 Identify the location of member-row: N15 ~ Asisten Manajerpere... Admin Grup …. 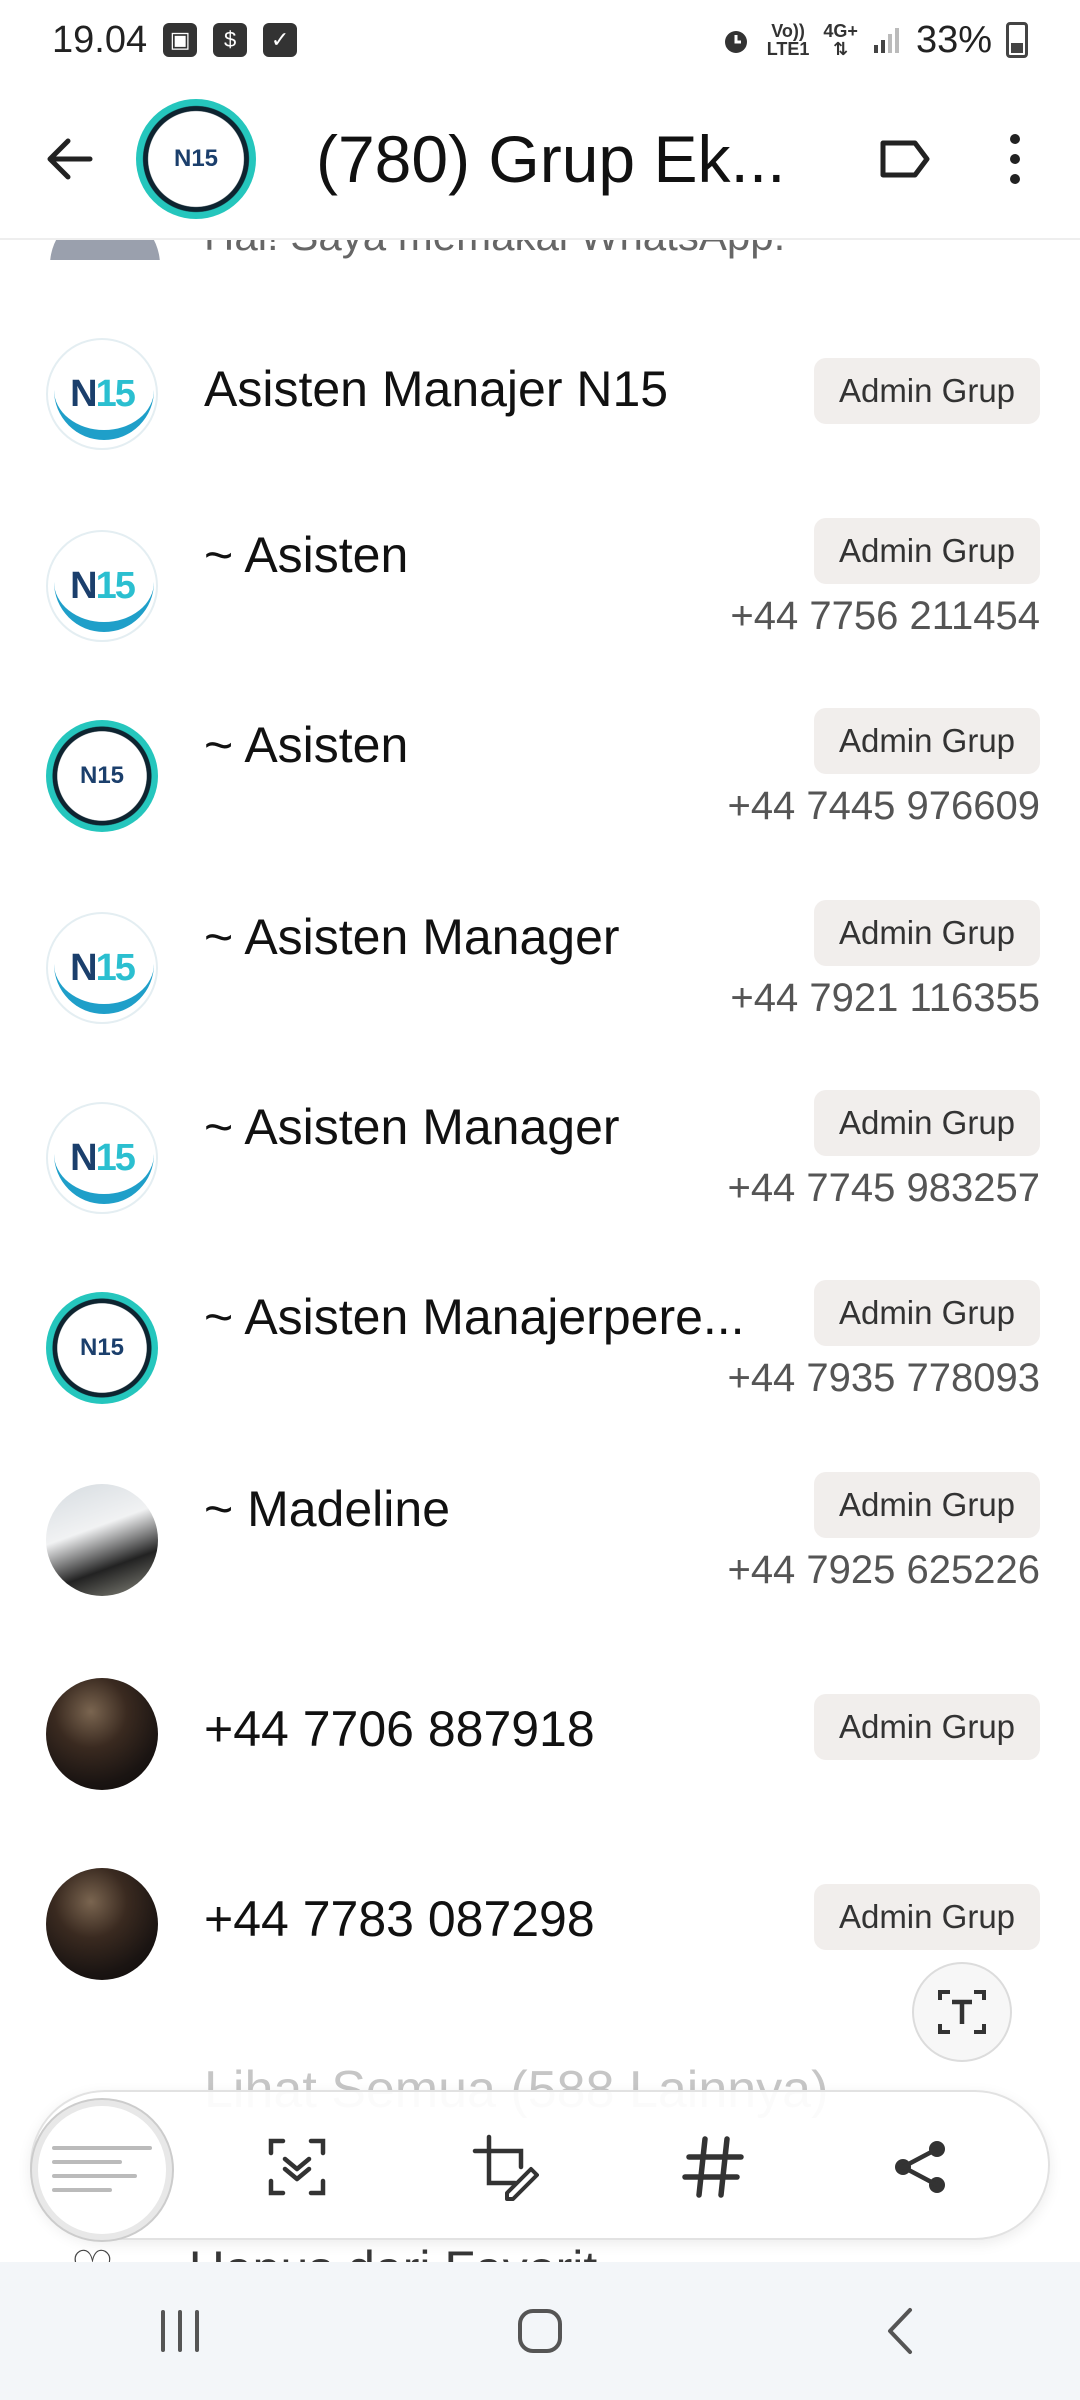
(540, 1345).